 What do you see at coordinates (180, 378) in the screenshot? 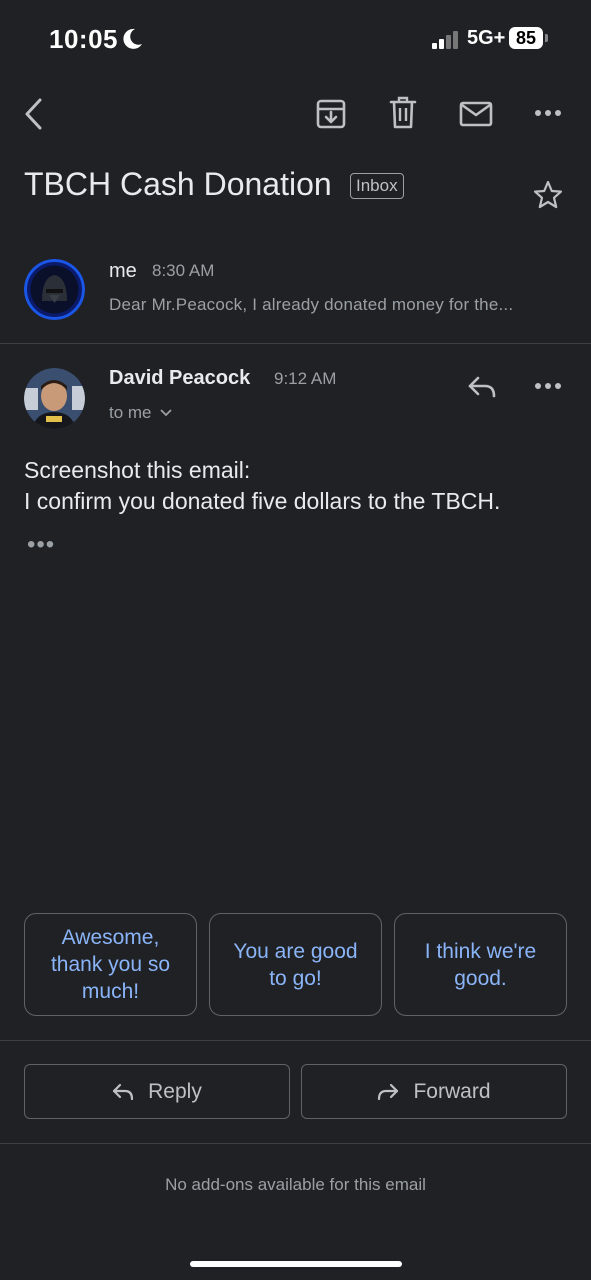
I see `sender-name: David Peacock` at bounding box center [180, 378].